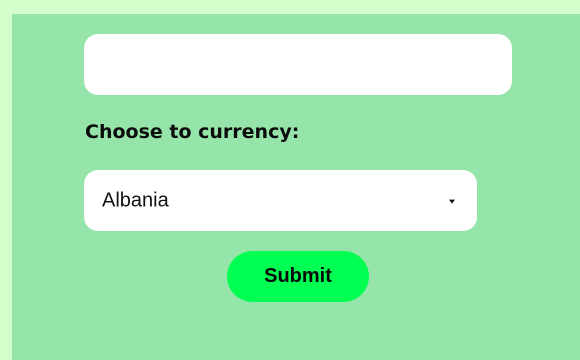 The height and width of the screenshot is (360, 580). What do you see at coordinates (192, 132) in the screenshot?
I see `currency-label: Choose to currency:` at bounding box center [192, 132].